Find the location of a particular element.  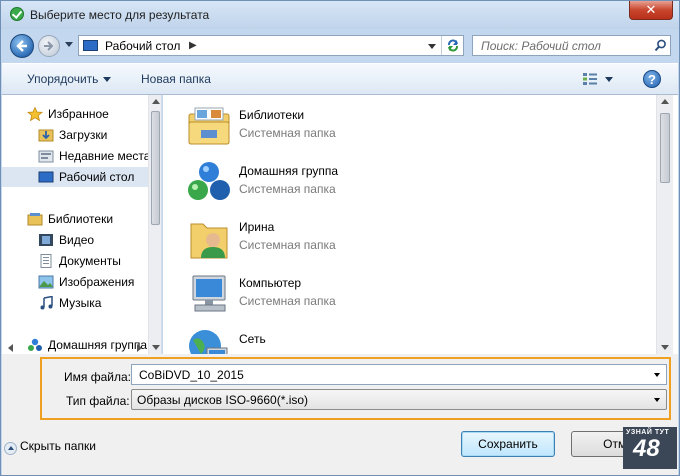

nav-item-video: Видео is located at coordinates (75, 240).